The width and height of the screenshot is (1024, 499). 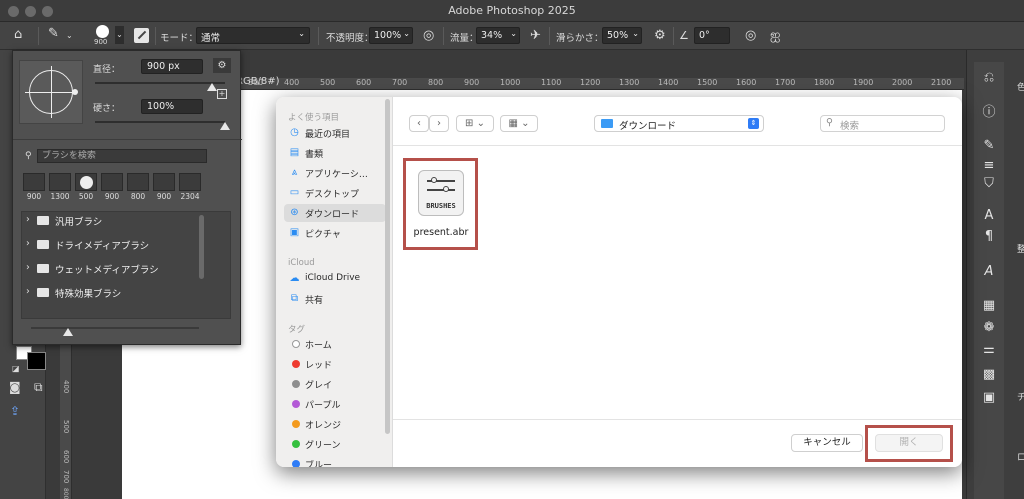 I want to click on diameter-slider-track, so click(x=160, y=83).